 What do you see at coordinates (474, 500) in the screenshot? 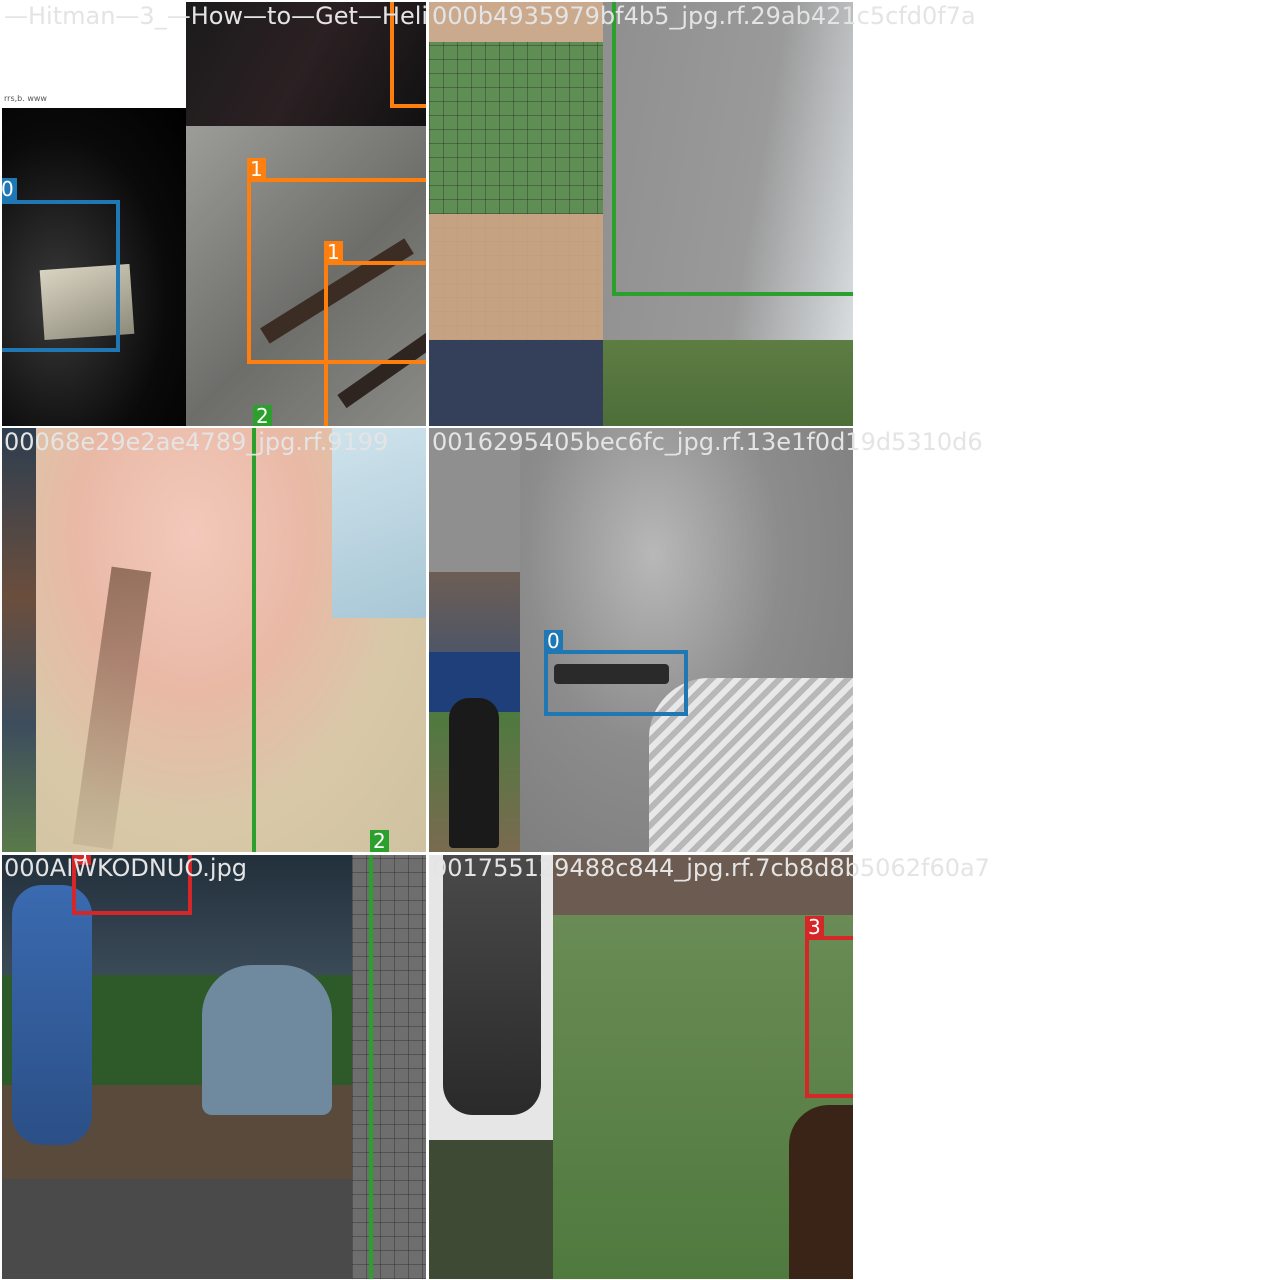
I see `photo-grey-panel` at bounding box center [474, 500].